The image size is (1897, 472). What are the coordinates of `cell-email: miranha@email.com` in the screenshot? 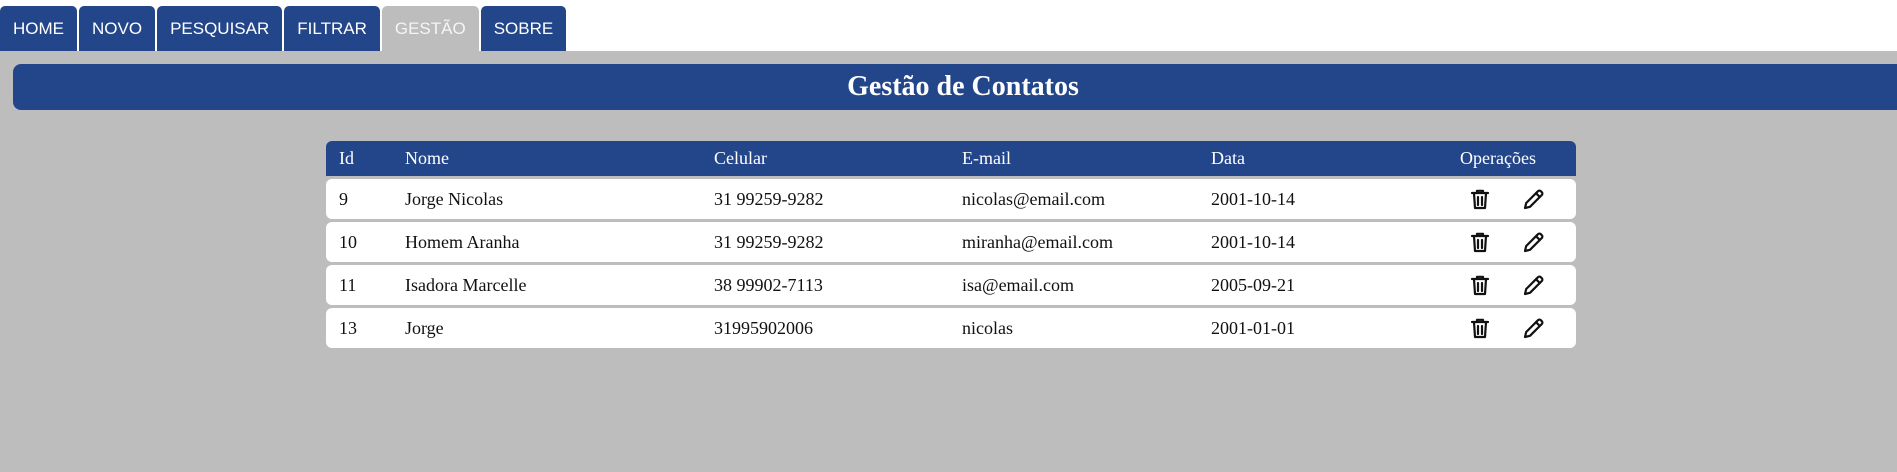 It's located at (1038, 242).